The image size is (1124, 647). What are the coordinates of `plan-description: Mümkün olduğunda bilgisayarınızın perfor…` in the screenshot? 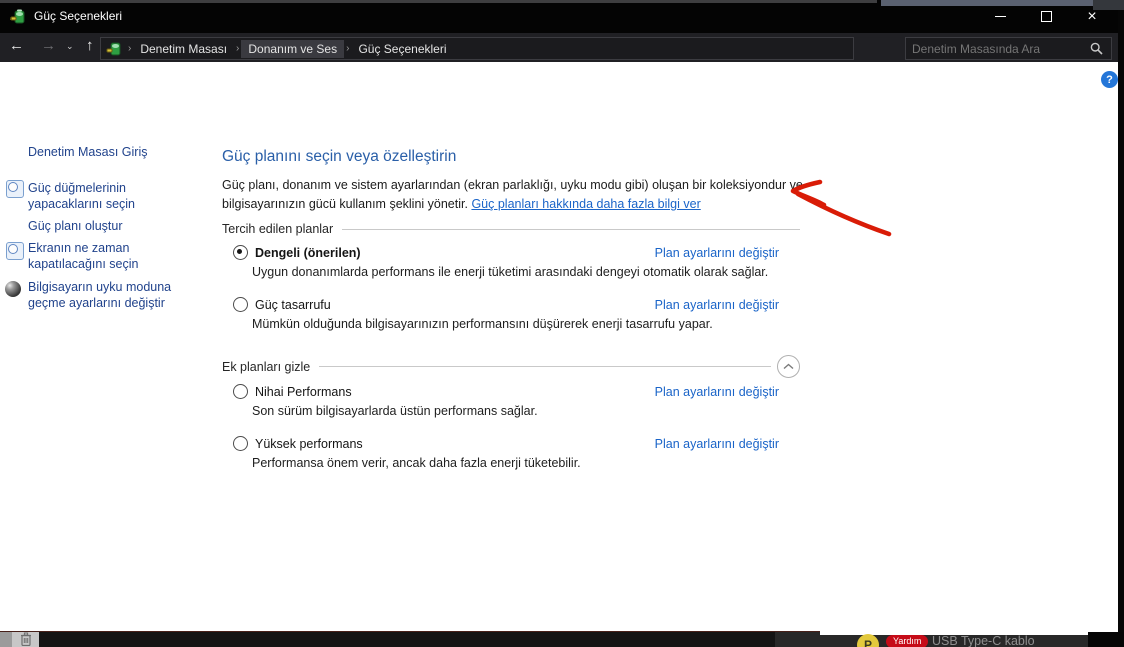 It's located at (482, 324).